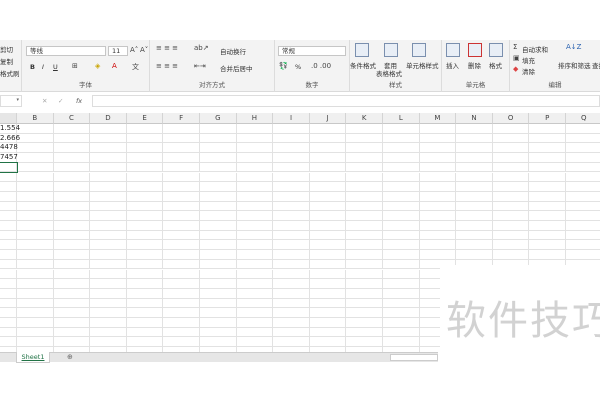 The width and height of the screenshot is (600, 400). I want to click on font-name-select: 等线, so click(66, 51).